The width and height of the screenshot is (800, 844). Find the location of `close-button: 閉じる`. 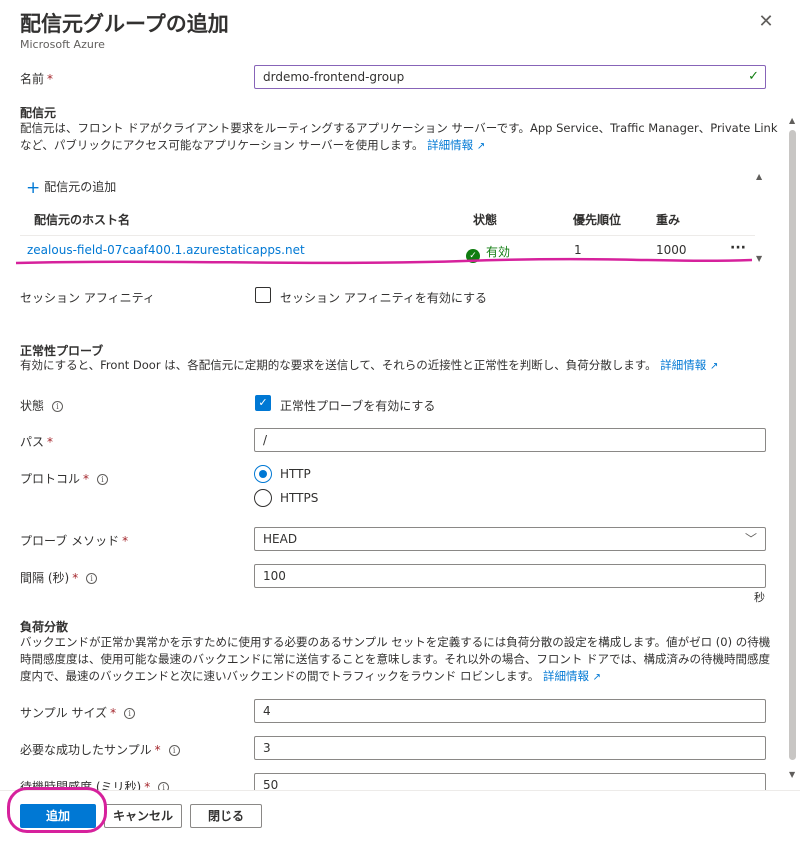

close-button: 閉じる is located at coordinates (226, 816).